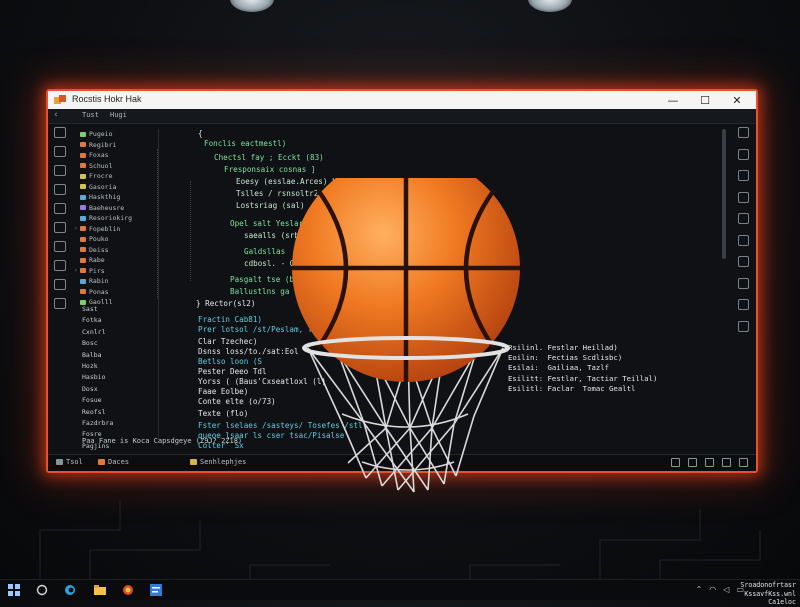 This screenshot has height=607, width=800. Describe the element at coordinates (60, 303) in the screenshot. I see `account-icon` at that location.